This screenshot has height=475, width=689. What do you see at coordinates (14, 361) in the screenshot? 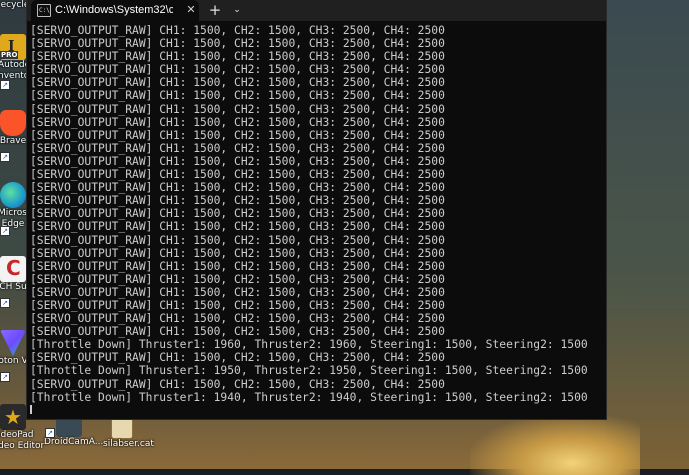
I see `desktop-icon-label: oton V` at bounding box center [14, 361].